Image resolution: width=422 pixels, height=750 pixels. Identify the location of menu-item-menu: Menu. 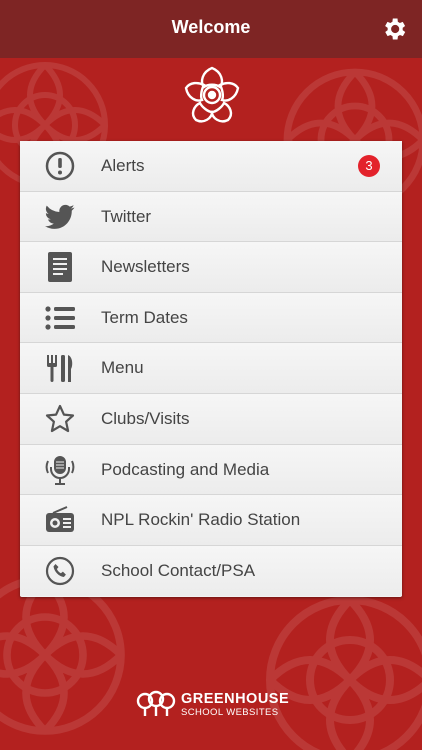
(211, 368).